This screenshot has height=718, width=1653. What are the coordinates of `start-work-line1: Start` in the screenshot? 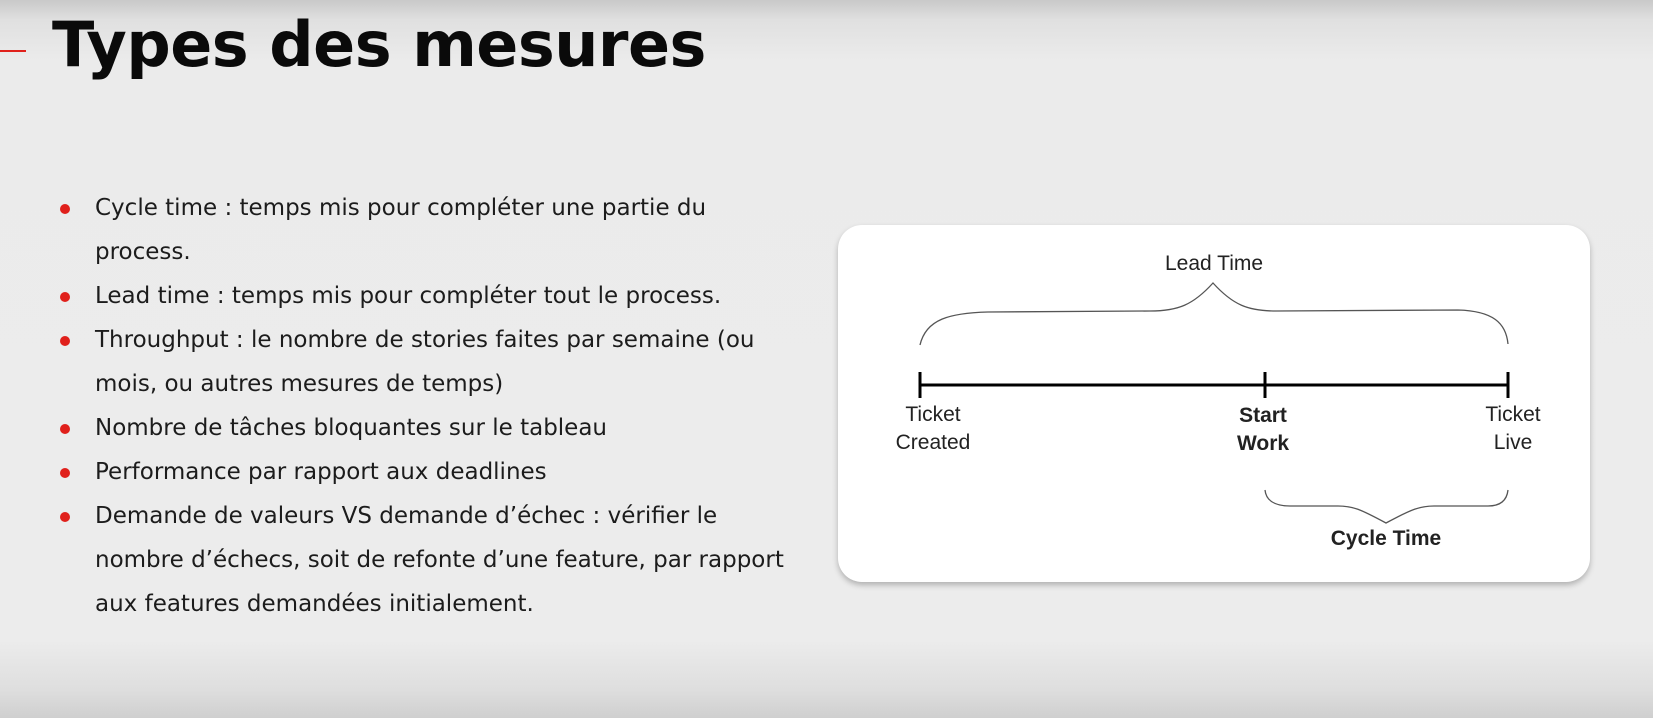 It's located at (1263, 415).